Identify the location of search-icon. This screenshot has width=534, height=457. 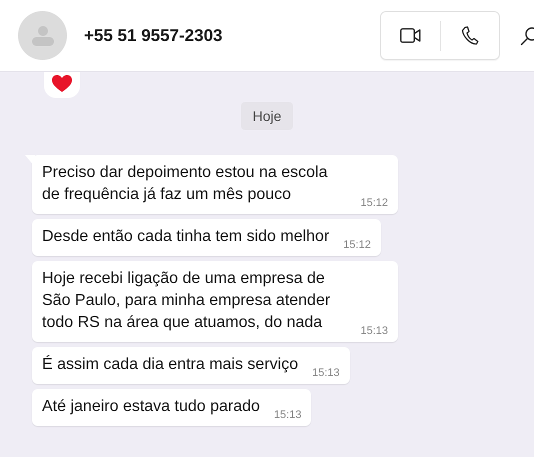
(527, 36).